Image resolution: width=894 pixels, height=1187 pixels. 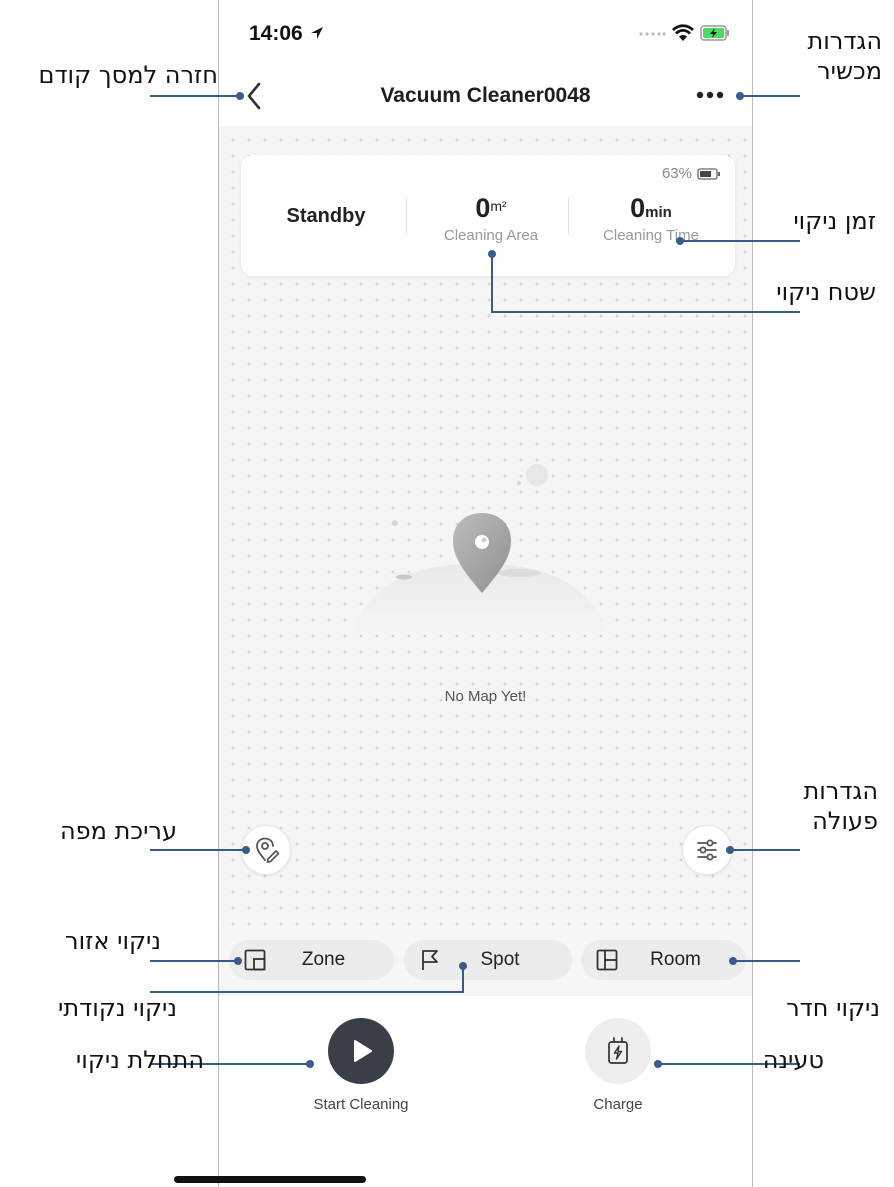 I want to click on start-cleaning-circle, so click(x=361, y=1051).